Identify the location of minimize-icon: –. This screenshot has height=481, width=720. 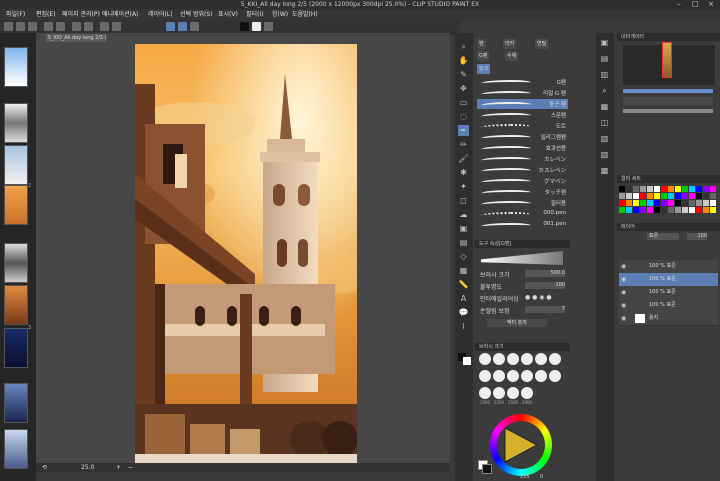
(679, 4).